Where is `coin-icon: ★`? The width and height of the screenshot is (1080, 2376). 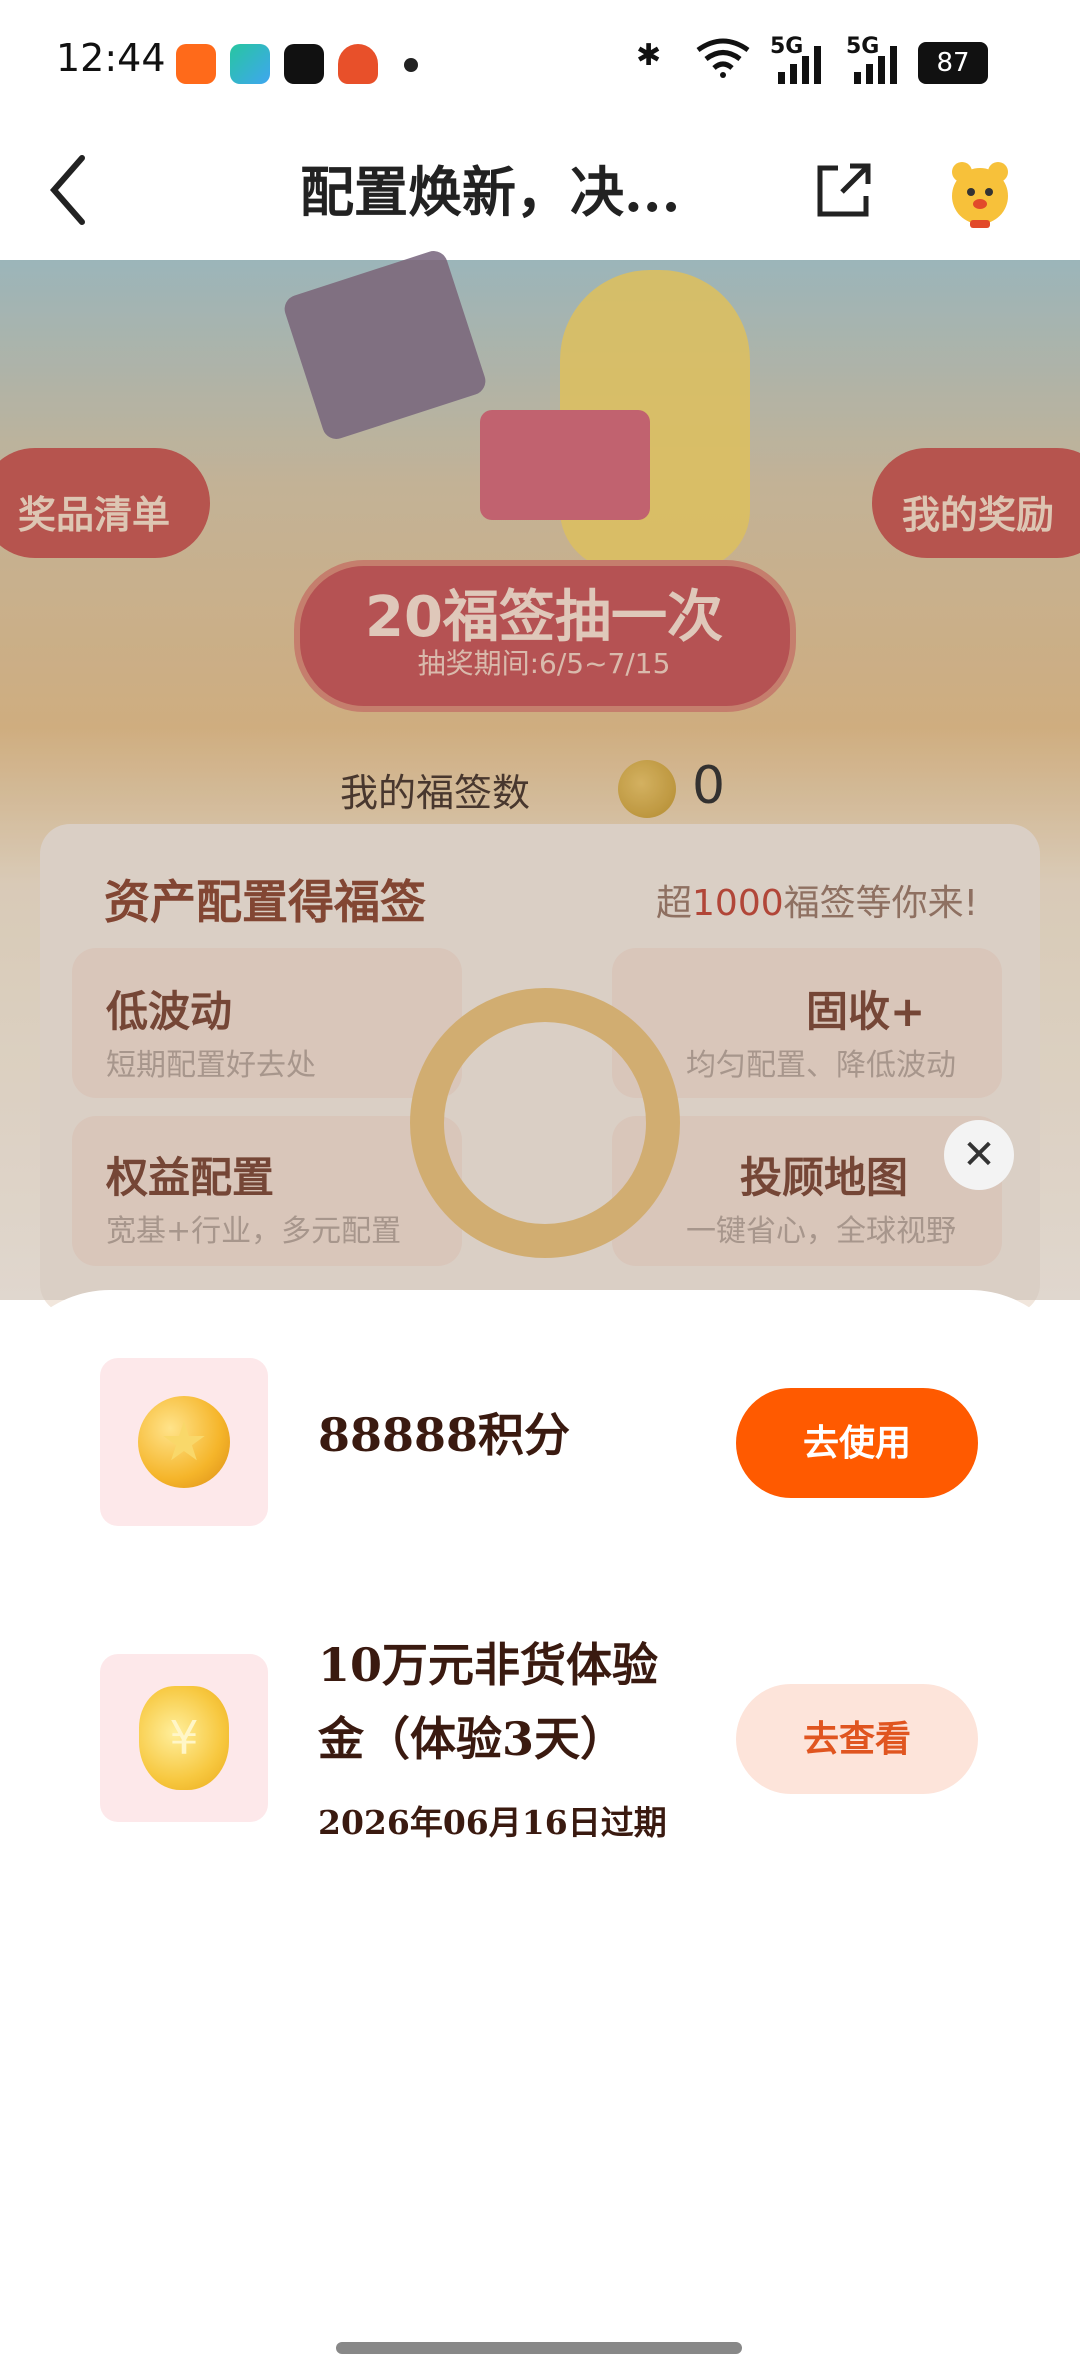 coin-icon: ★ is located at coordinates (184, 1442).